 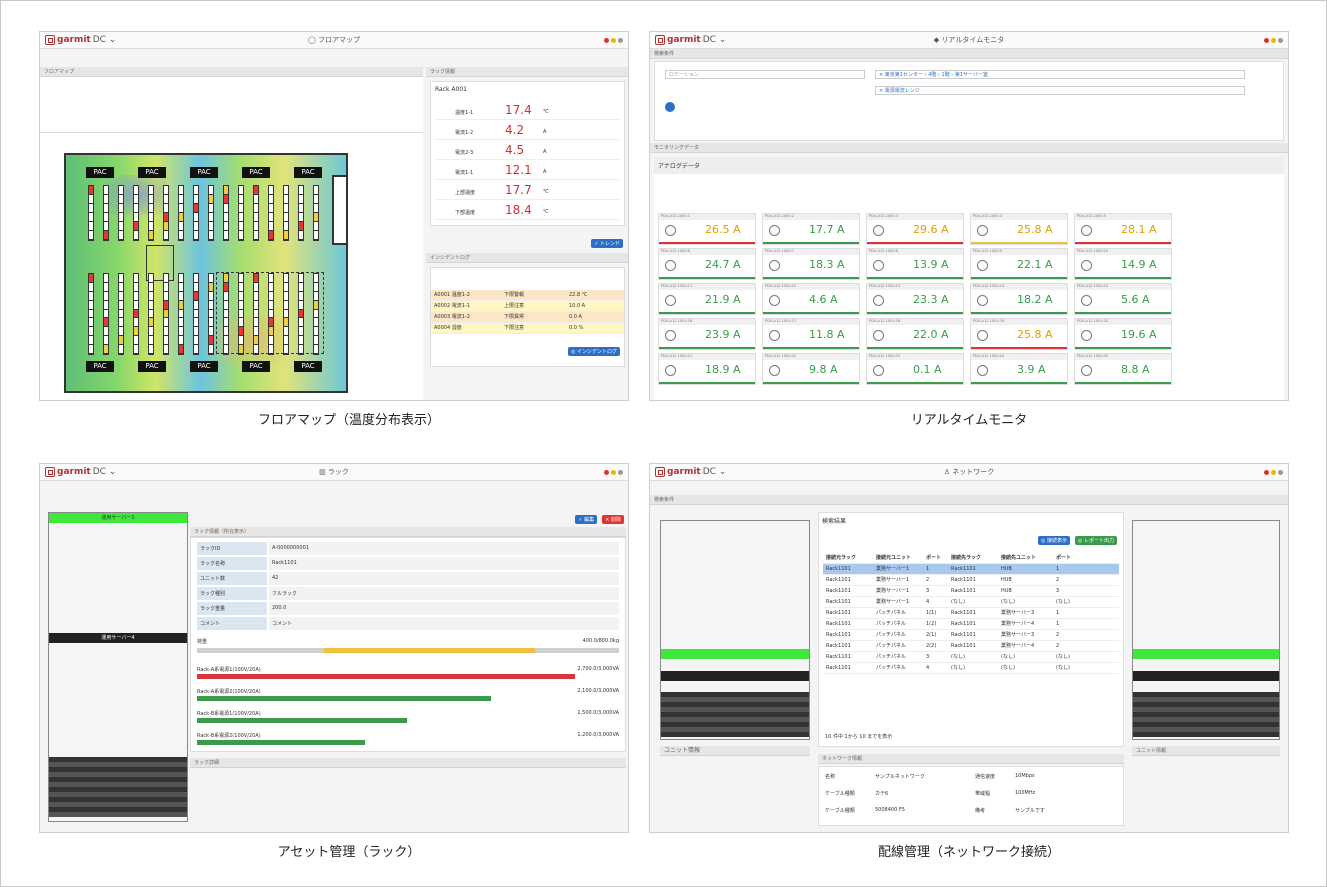 I want to click on monitor-card: PDU-A12-100V-10 14.9 A, so click(x=1123, y=264).